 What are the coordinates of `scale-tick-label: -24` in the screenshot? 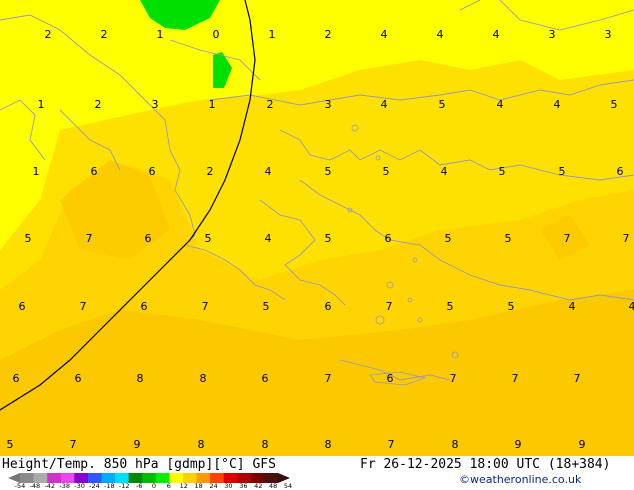 It's located at (94, 486).